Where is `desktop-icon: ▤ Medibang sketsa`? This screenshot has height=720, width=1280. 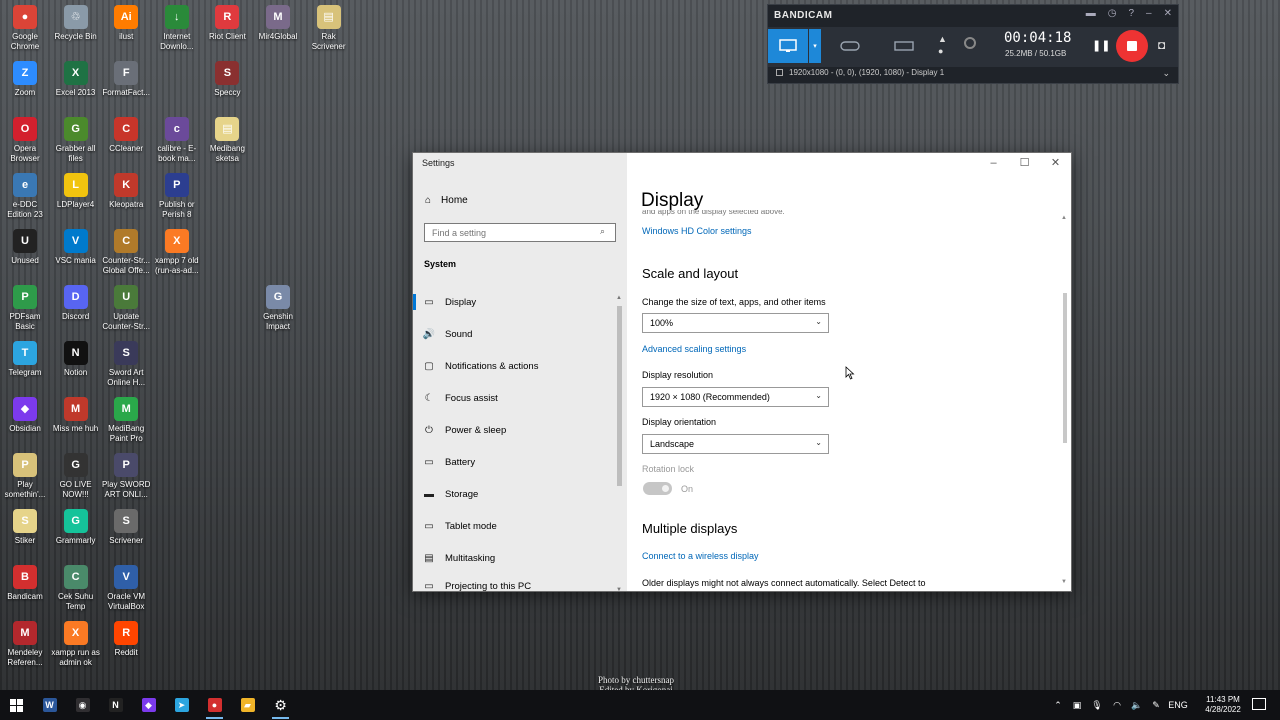 desktop-icon: ▤ Medibang sketsa is located at coordinates (227, 138).